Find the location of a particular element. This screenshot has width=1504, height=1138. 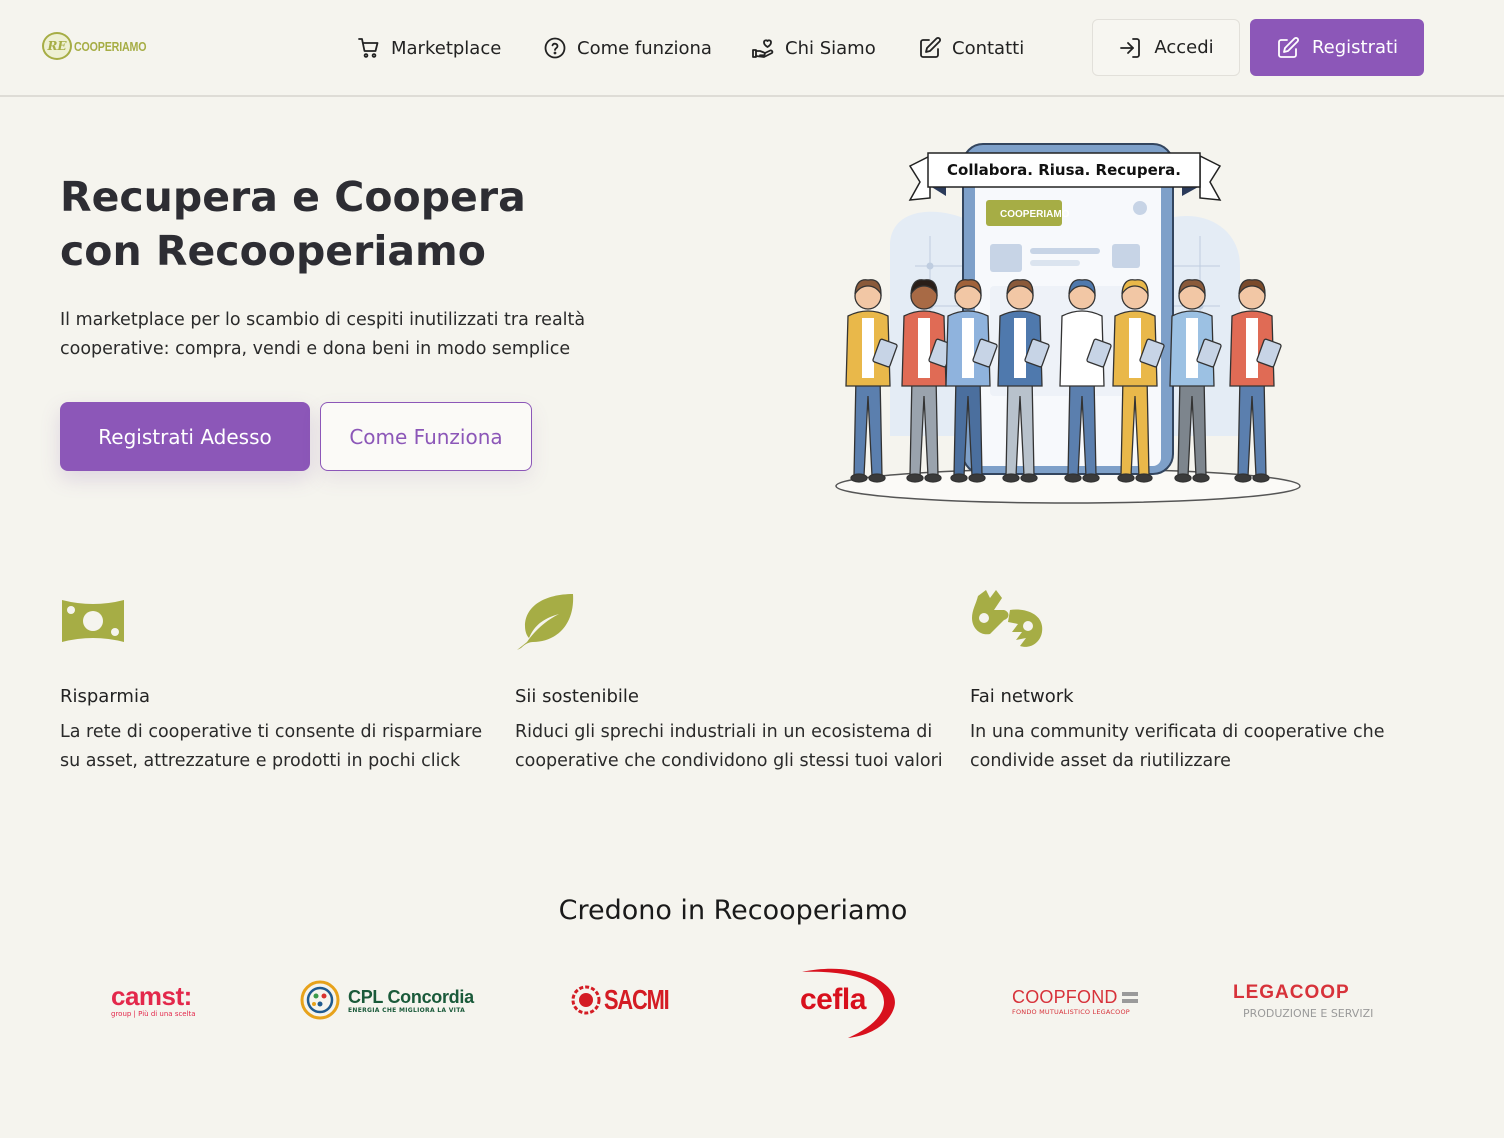

feature-title: Fai network is located at coordinates (1022, 696).